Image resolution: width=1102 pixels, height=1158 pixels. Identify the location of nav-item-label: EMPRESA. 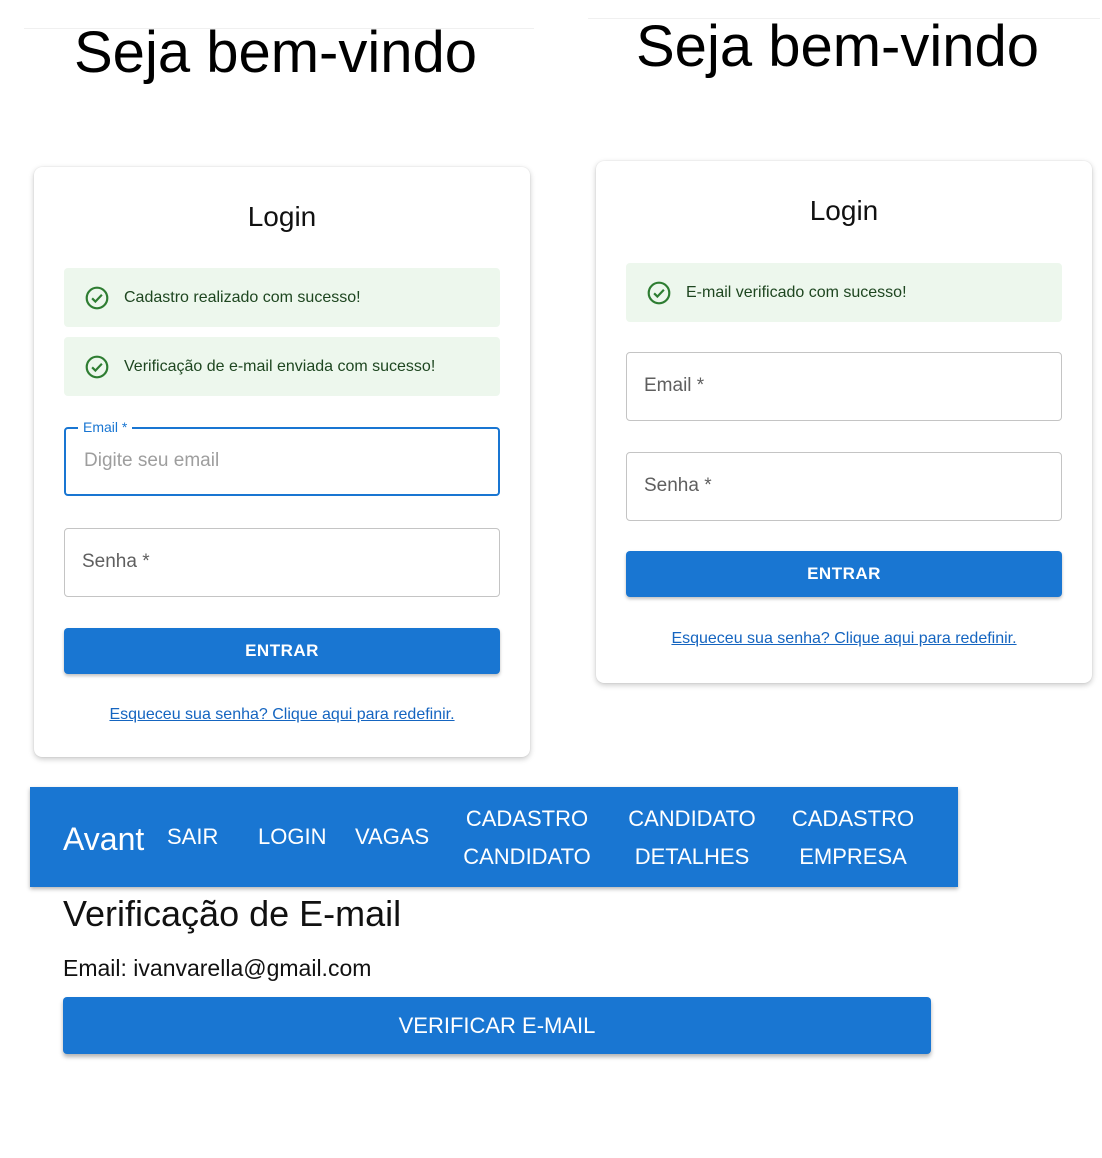
(853, 856).